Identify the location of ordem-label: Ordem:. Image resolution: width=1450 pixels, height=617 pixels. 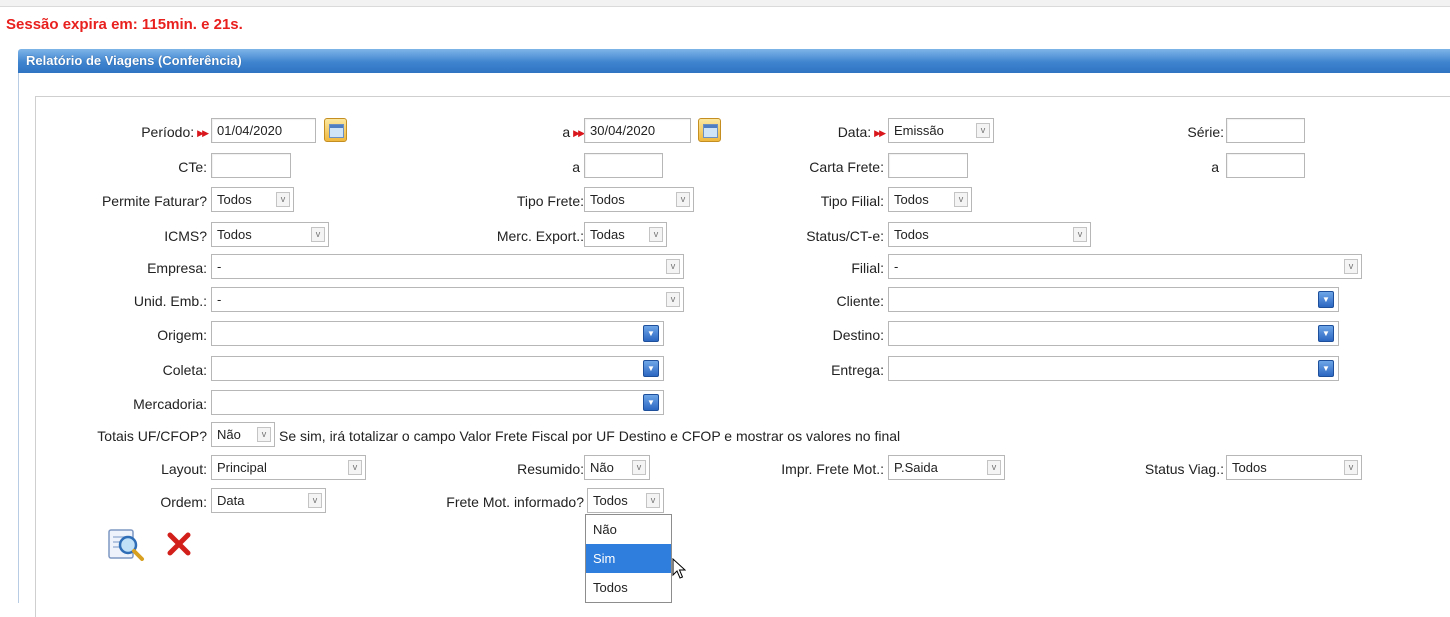
(183, 502).